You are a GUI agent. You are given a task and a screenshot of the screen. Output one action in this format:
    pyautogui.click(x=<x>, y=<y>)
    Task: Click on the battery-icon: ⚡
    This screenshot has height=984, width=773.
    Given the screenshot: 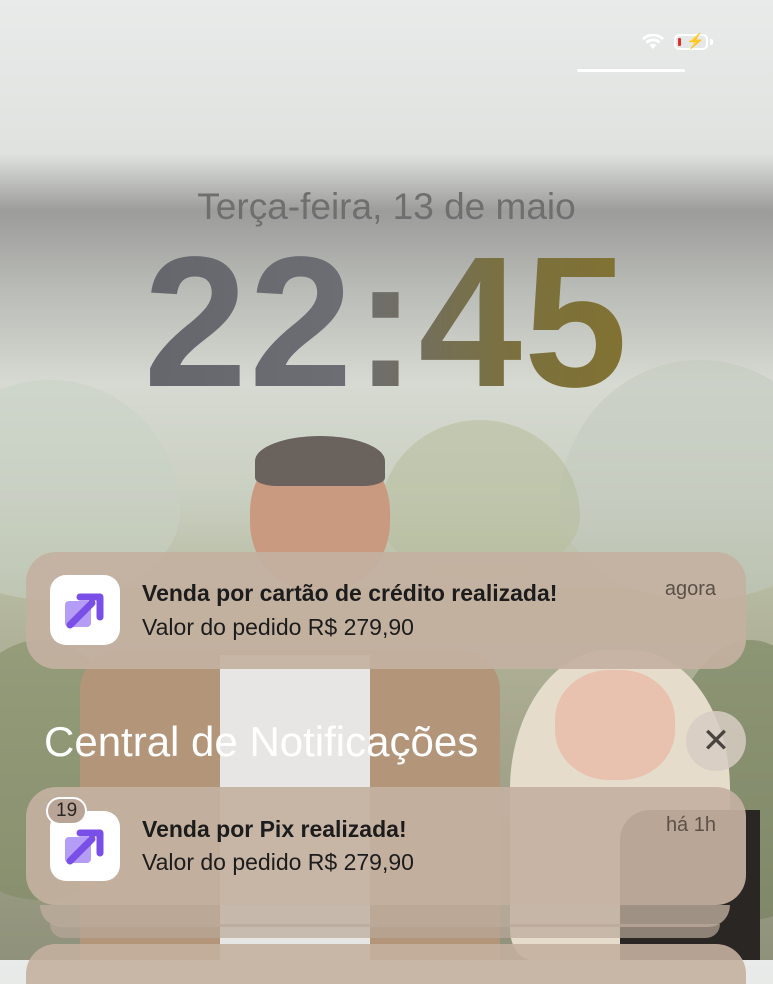 What is the action you would take?
    pyautogui.click(x=691, y=41)
    